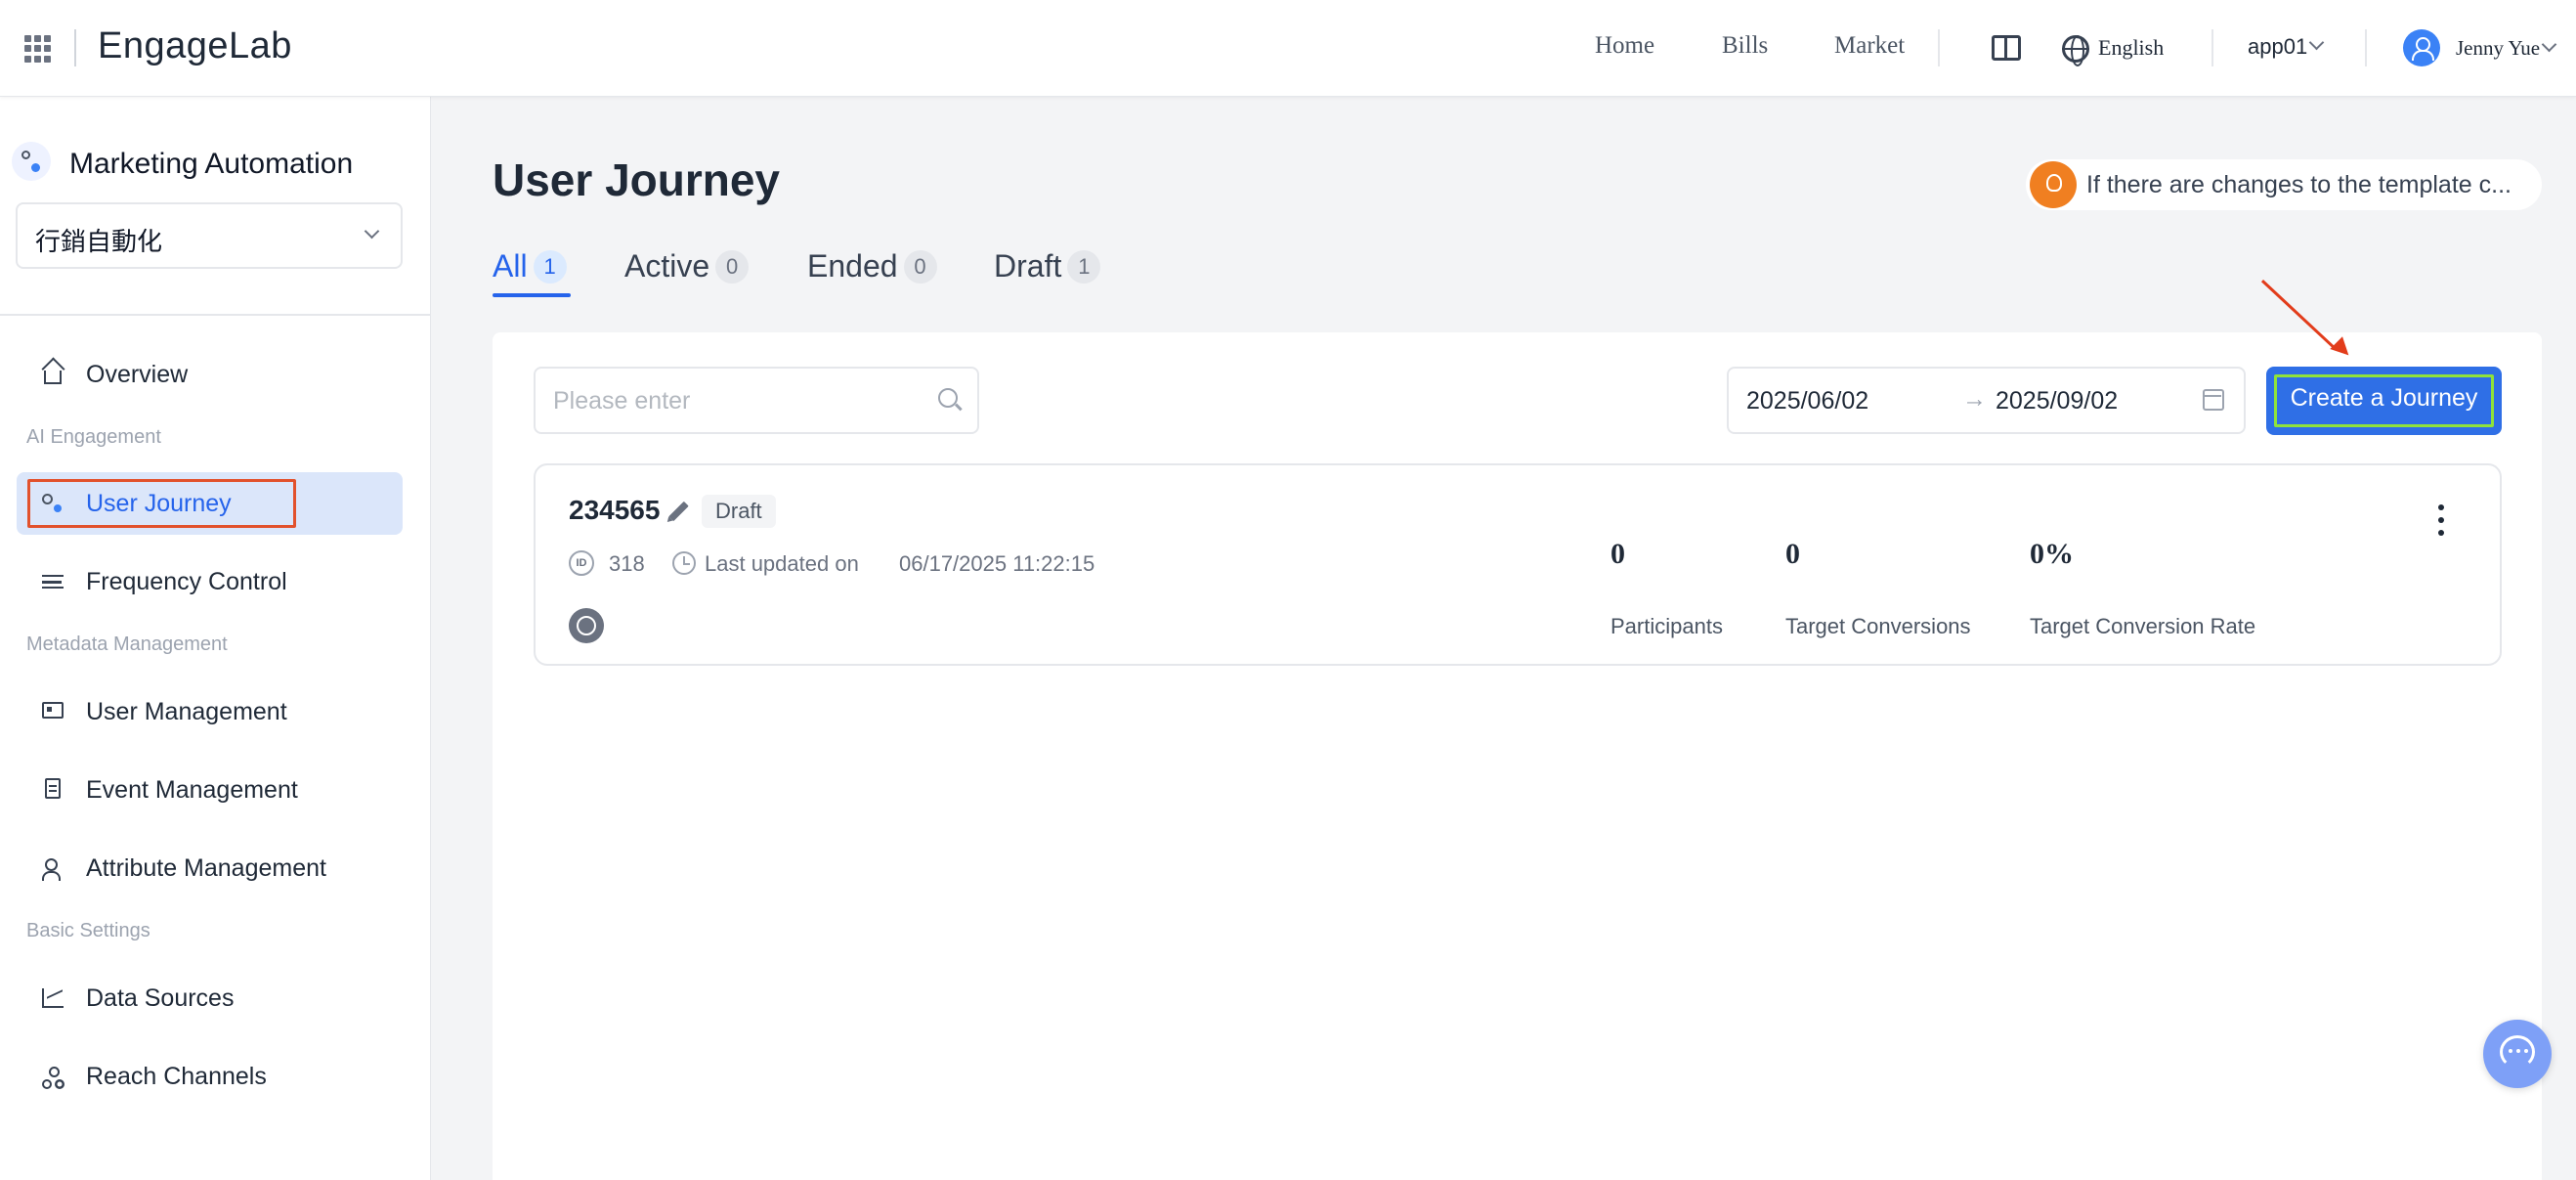 This screenshot has width=2576, height=1180. What do you see at coordinates (2441, 520) in the screenshot?
I see `more-vertical-icon` at bounding box center [2441, 520].